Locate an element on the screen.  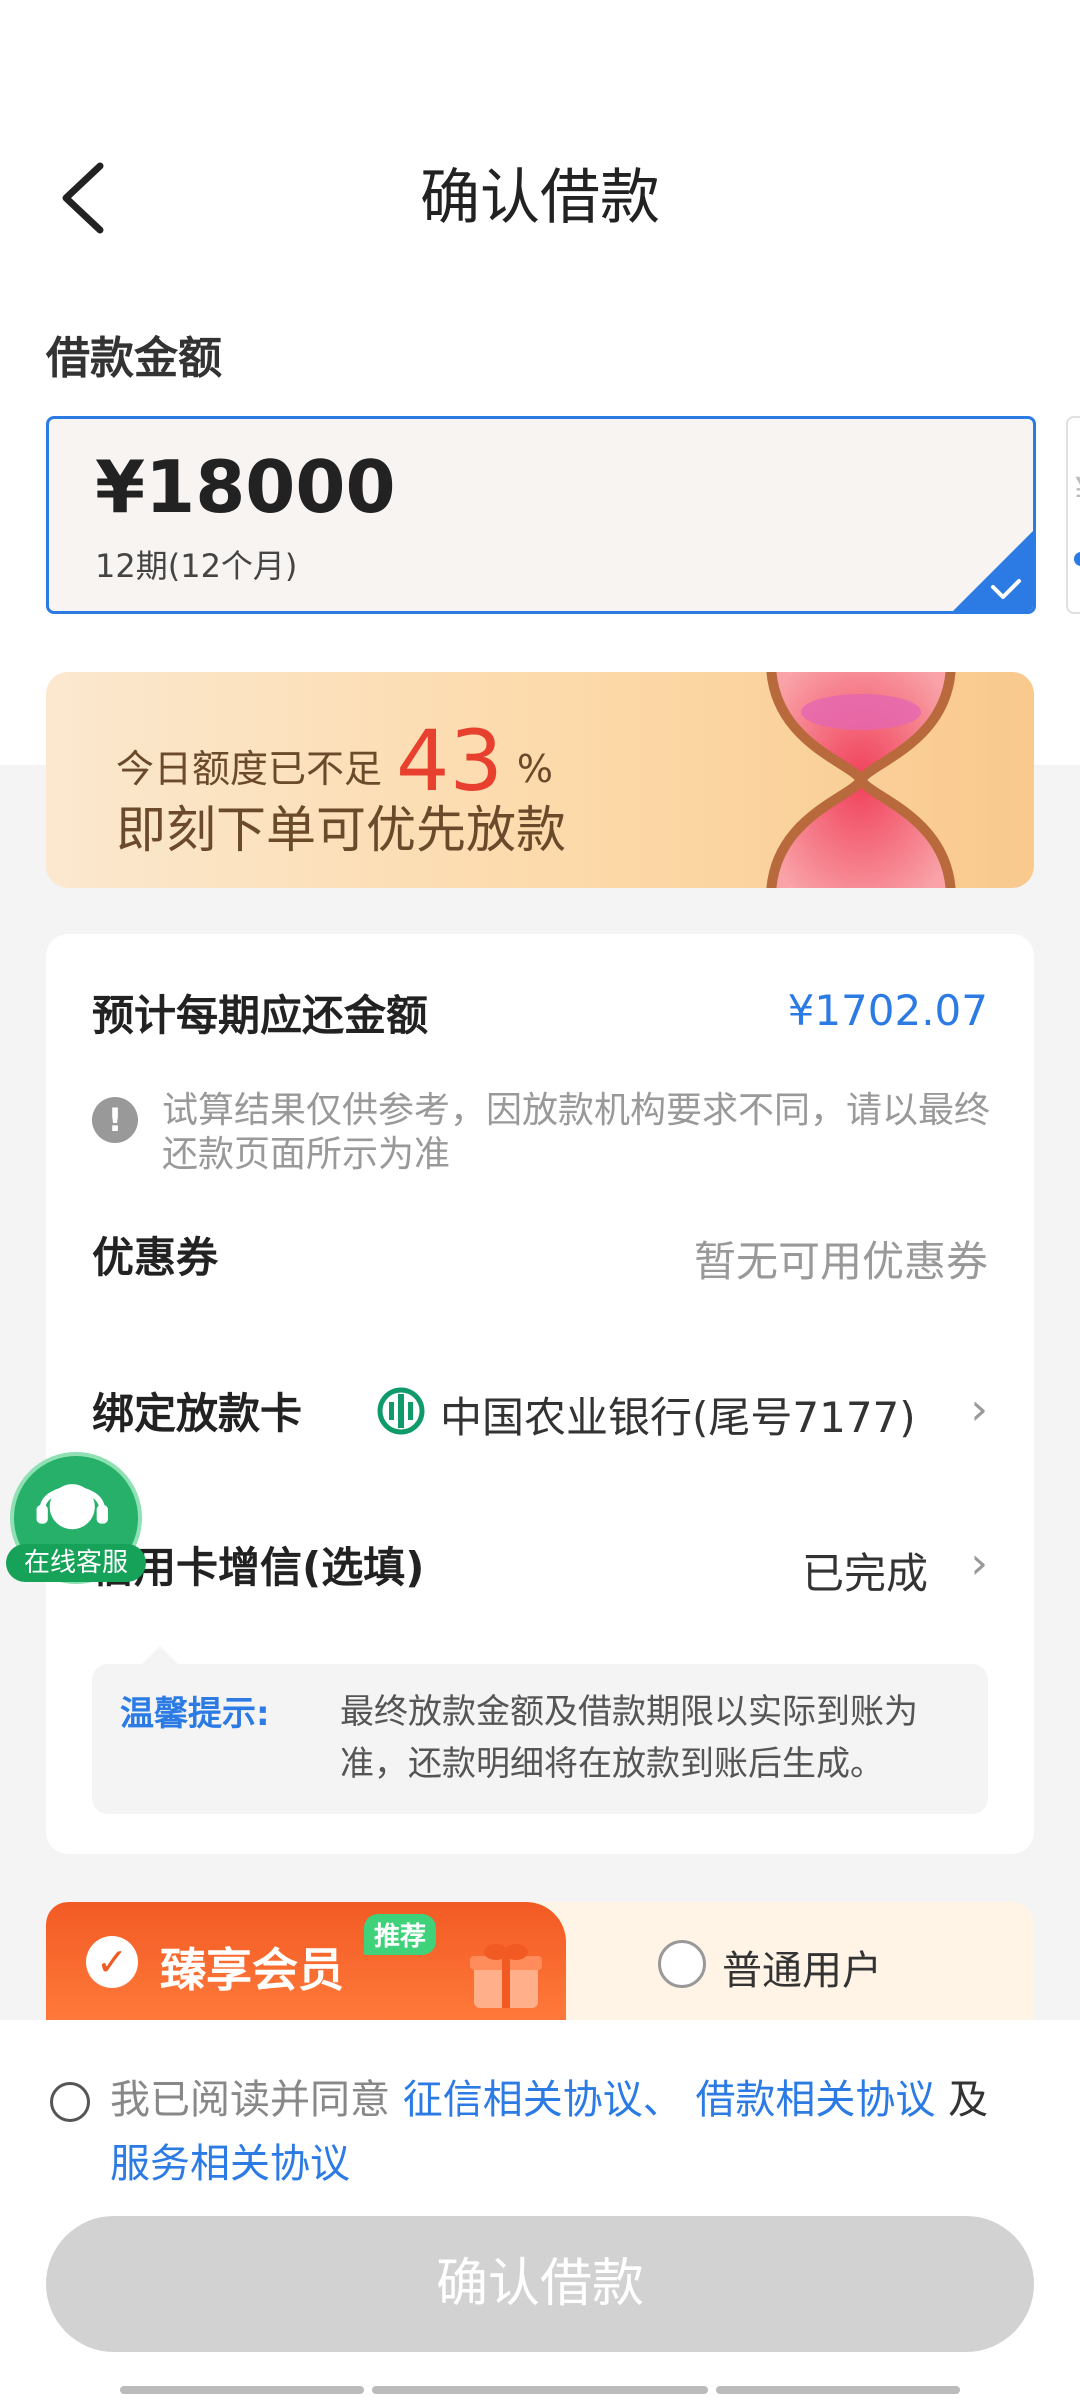
check-icon: ✓ is located at coordinates (112, 1962).